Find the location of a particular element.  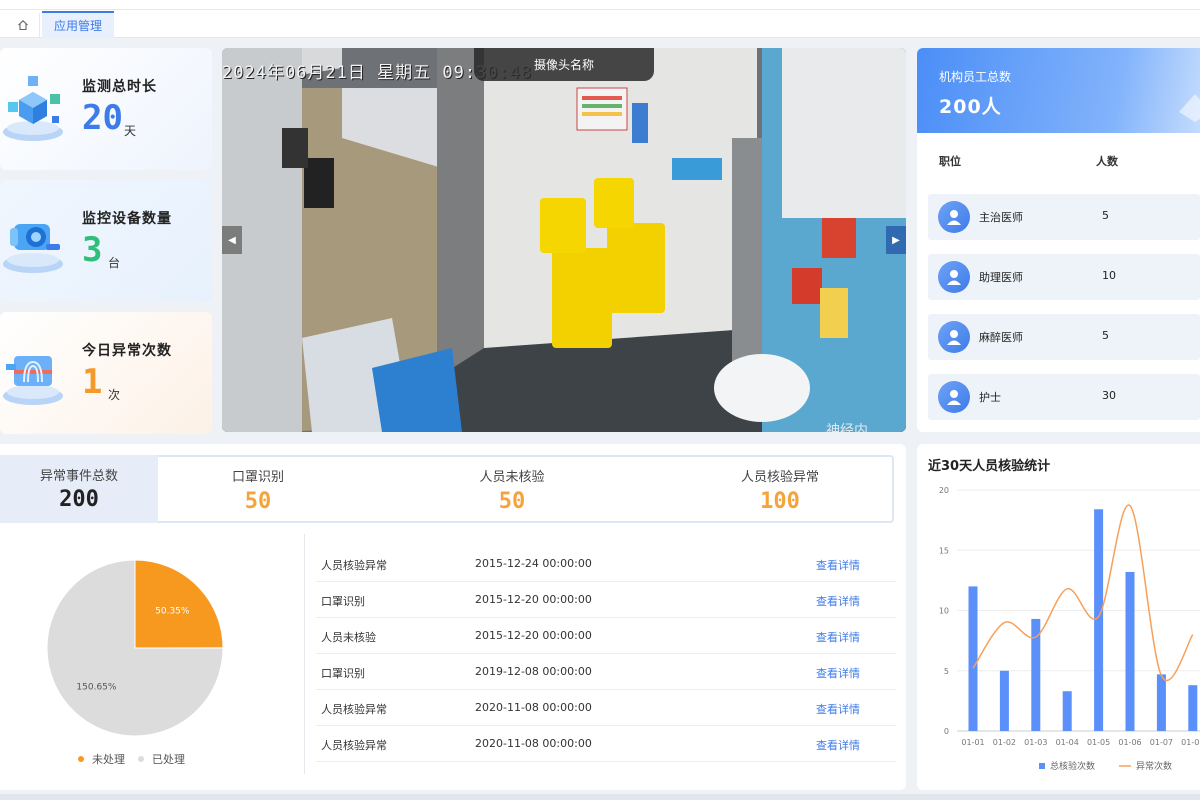

fingerprint-illustration-icon is located at coordinates (33, 380).